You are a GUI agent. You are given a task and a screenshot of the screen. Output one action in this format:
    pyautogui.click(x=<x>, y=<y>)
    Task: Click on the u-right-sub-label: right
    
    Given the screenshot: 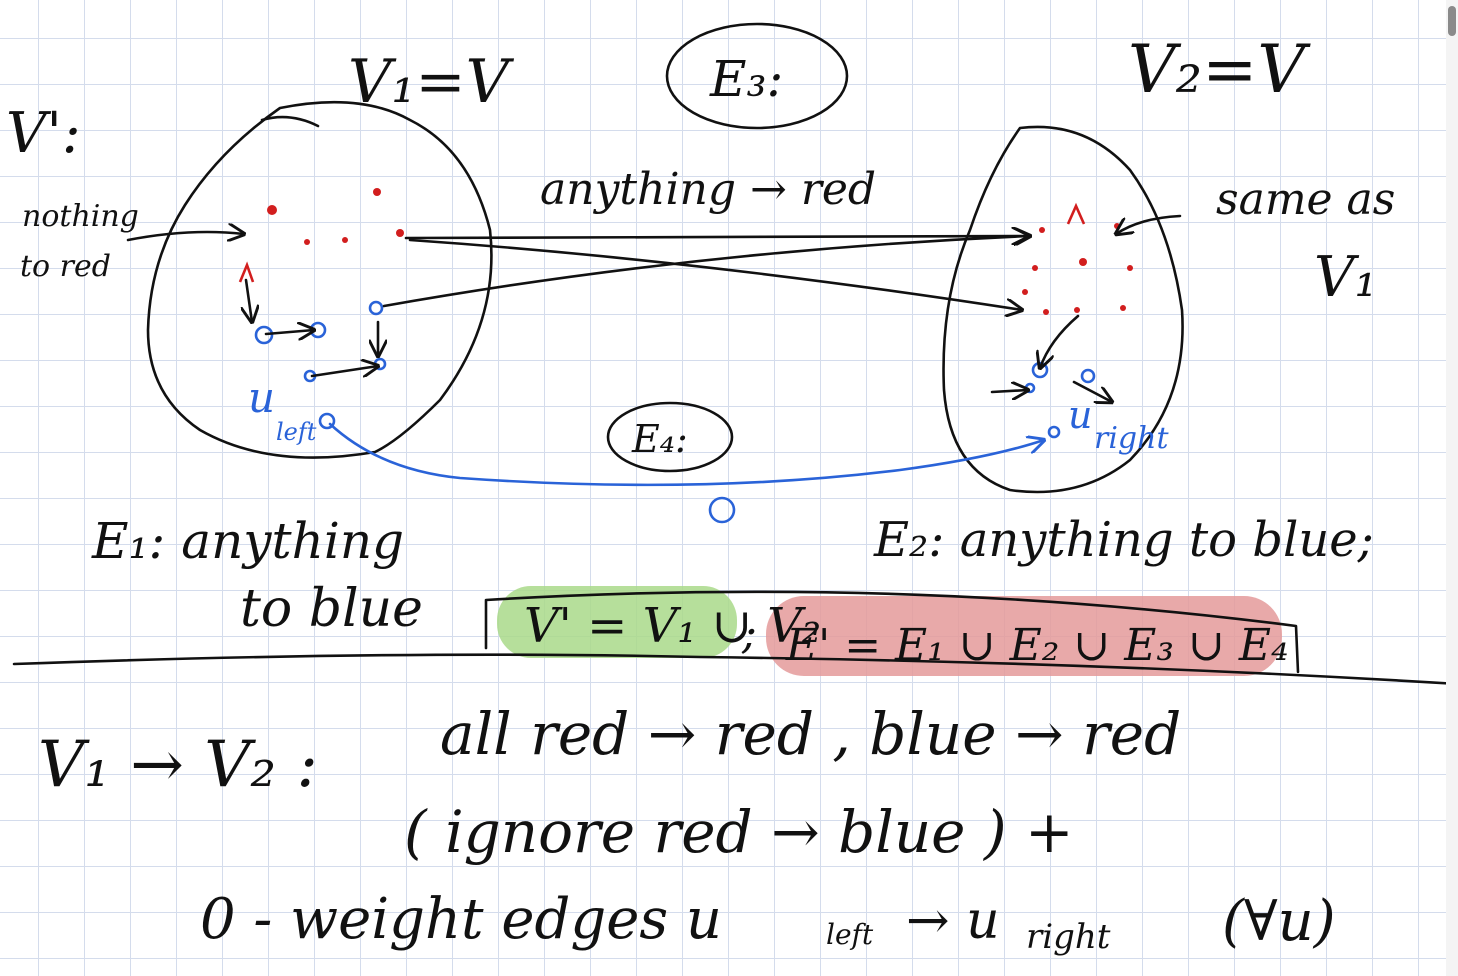 What is the action you would take?
    pyautogui.click(x=1131, y=438)
    